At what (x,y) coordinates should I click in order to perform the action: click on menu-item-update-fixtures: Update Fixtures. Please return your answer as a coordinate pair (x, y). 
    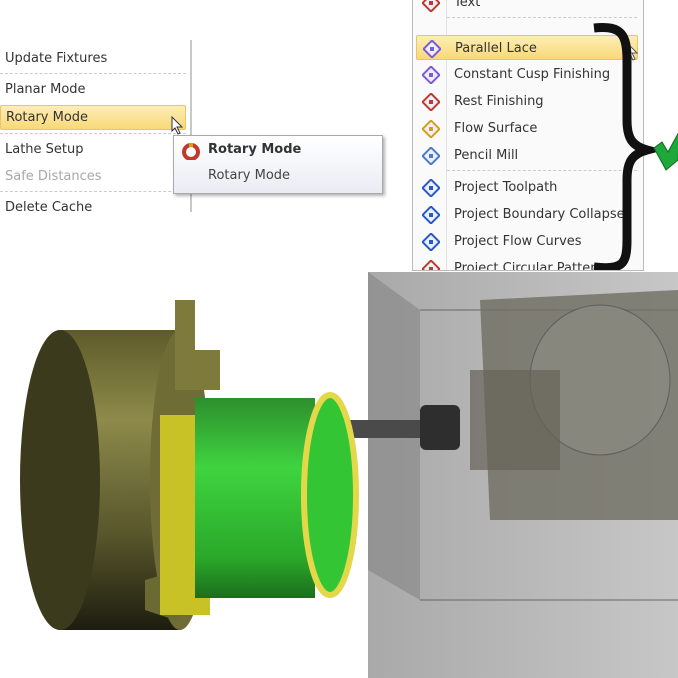
    Looking at the image, I should click on (93, 59).